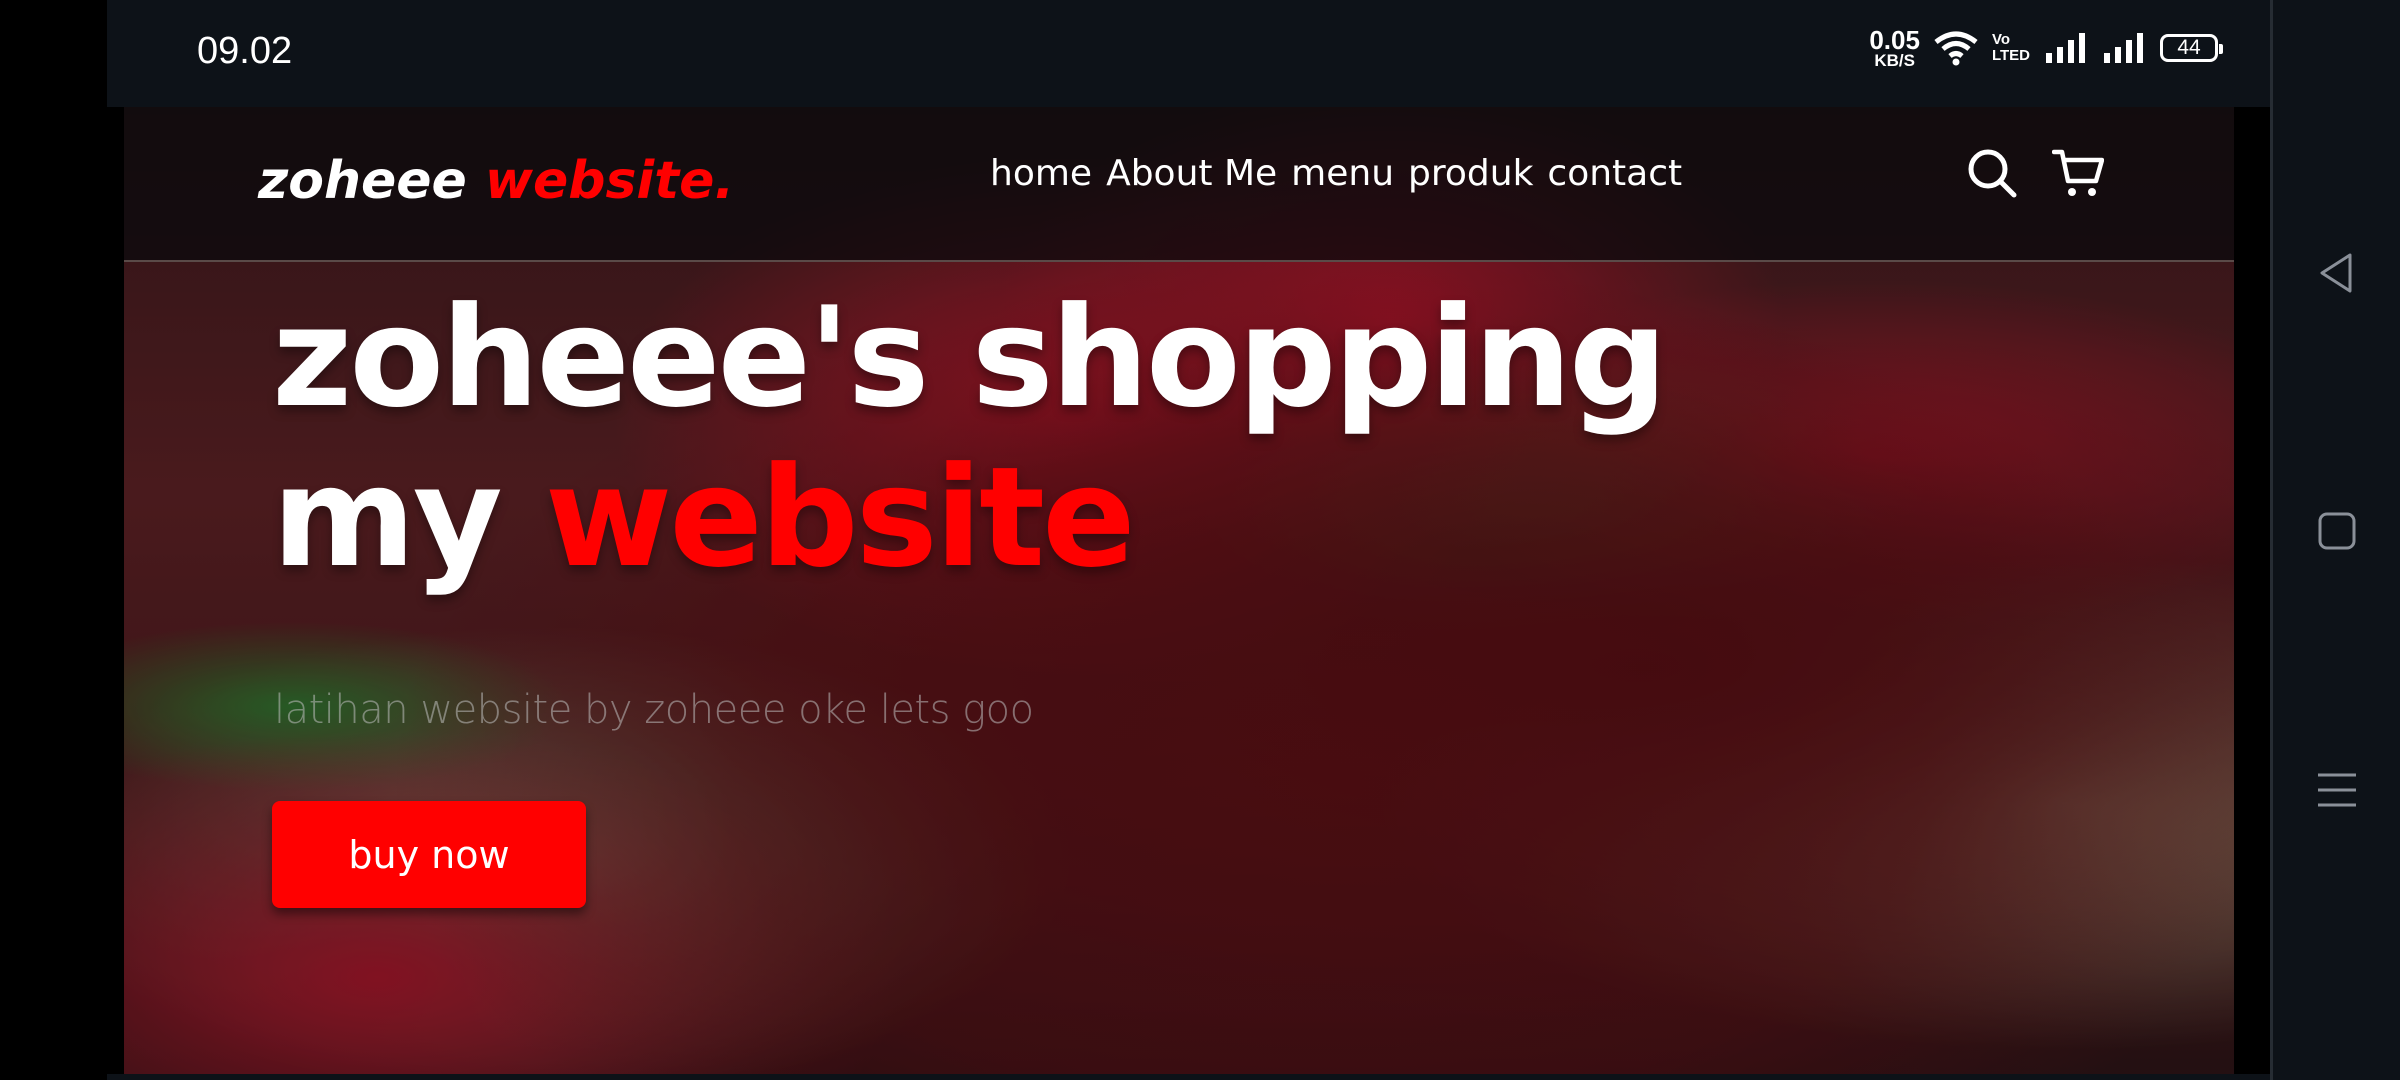  Describe the element at coordinates (2337, 273) in the screenshot. I see `back-icon` at that location.